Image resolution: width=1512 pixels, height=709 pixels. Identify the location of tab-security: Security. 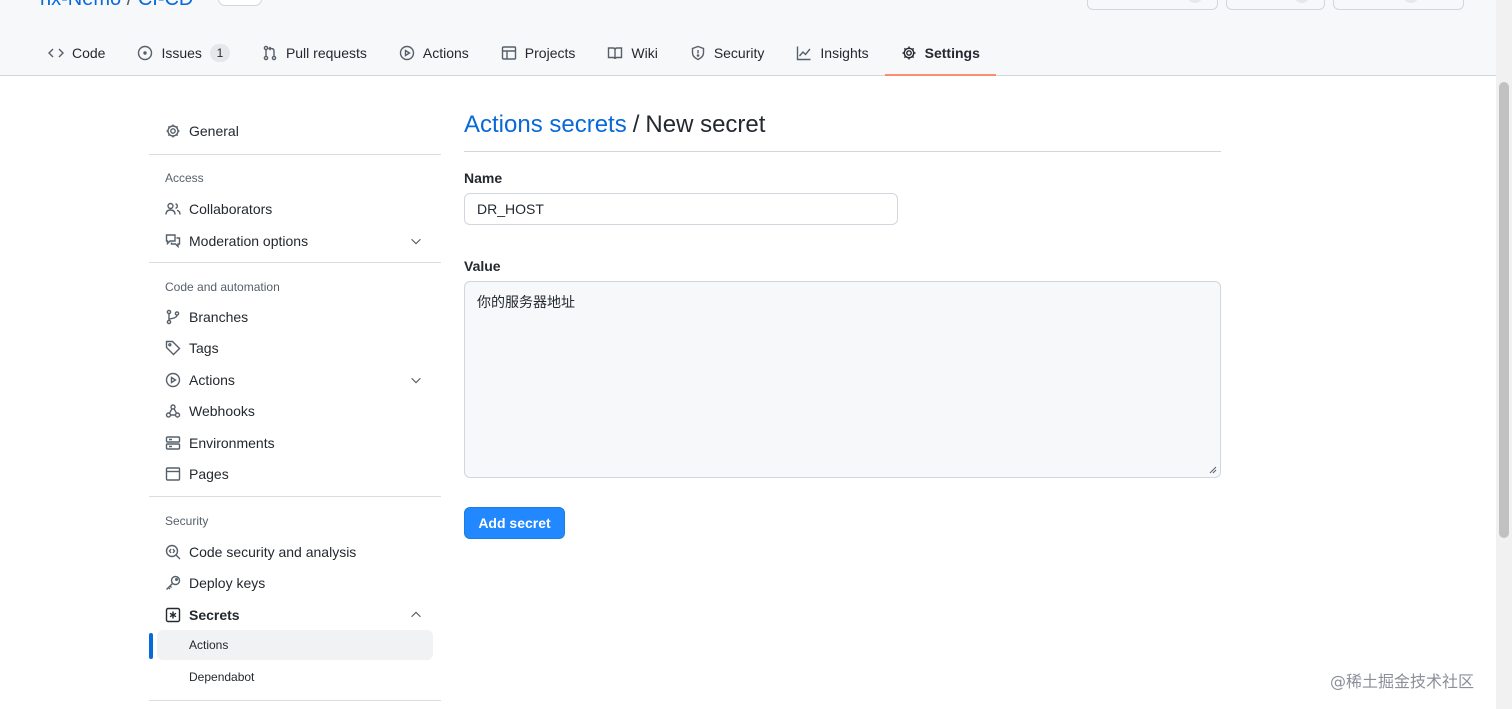
(727, 53).